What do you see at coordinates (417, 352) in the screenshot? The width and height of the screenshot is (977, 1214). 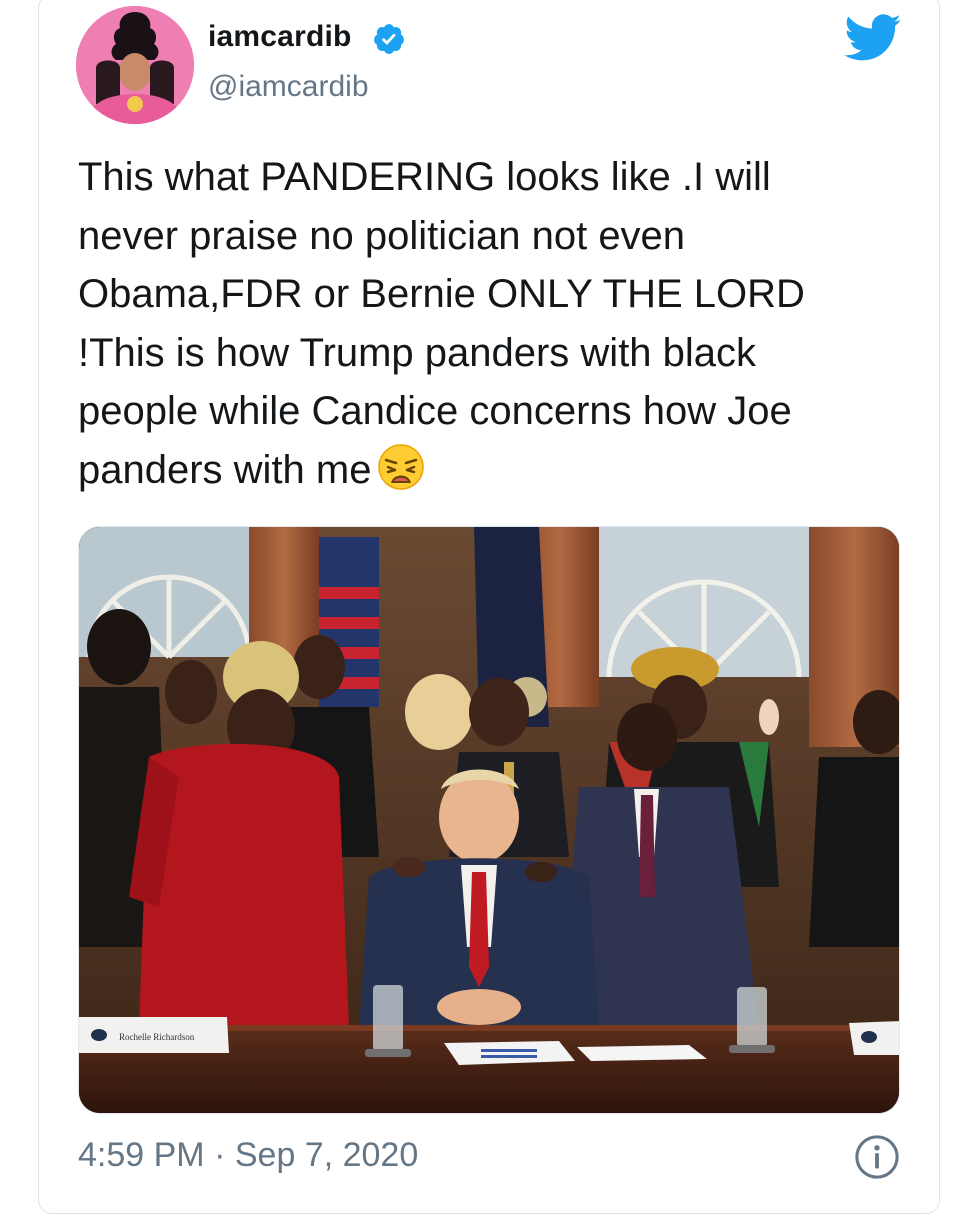 I see `tweet-text-line: !This is how Trump panders with black` at bounding box center [417, 352].